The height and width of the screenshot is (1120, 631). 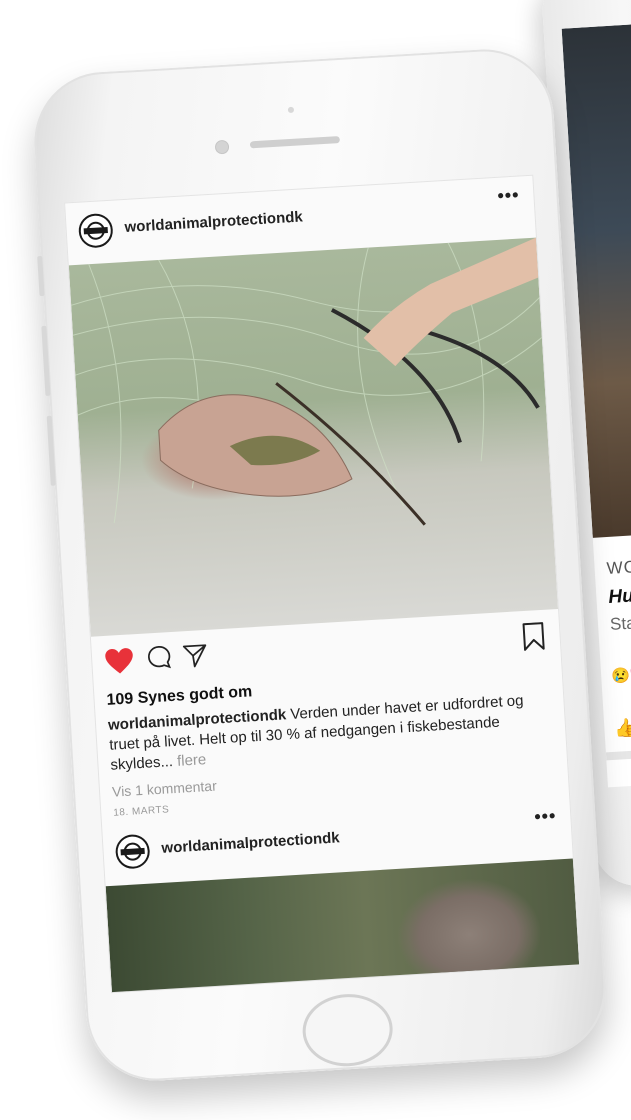 I want to click on heart-icon, so click(x=120, y=661).